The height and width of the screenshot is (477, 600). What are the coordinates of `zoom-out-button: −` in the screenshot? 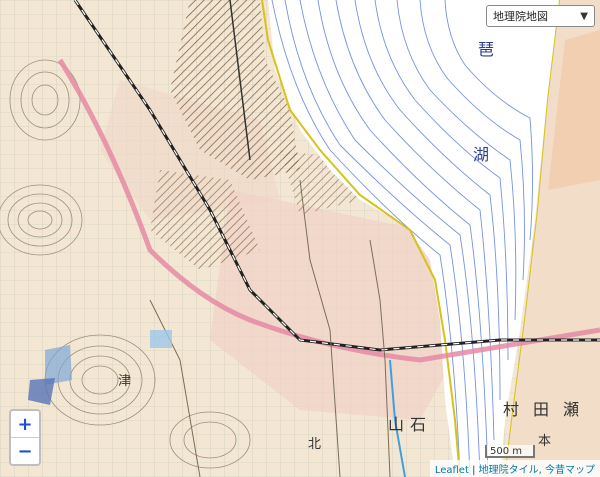 It's located at (25, 450).